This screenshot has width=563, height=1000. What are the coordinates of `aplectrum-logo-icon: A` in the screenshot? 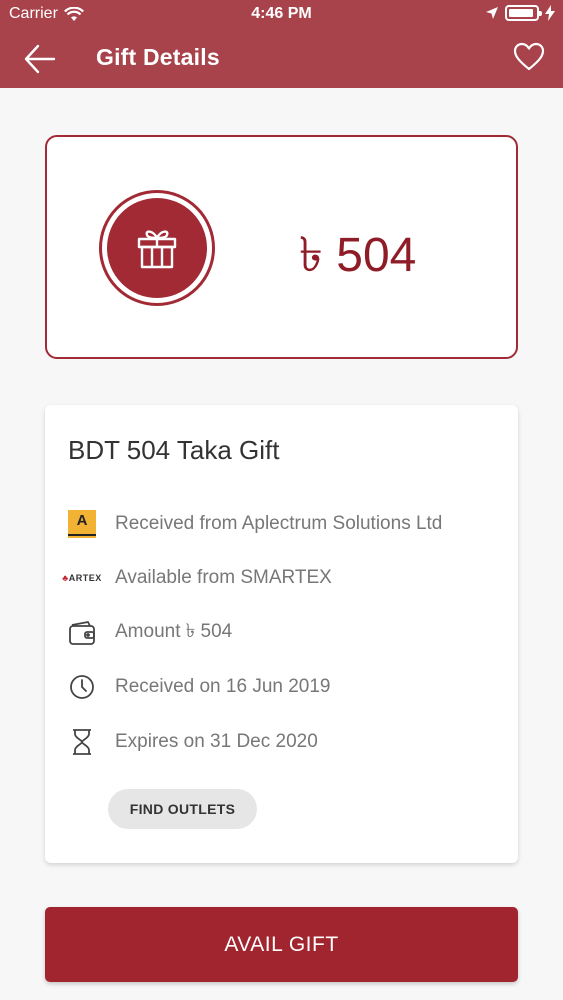 It's located at (82, 524).